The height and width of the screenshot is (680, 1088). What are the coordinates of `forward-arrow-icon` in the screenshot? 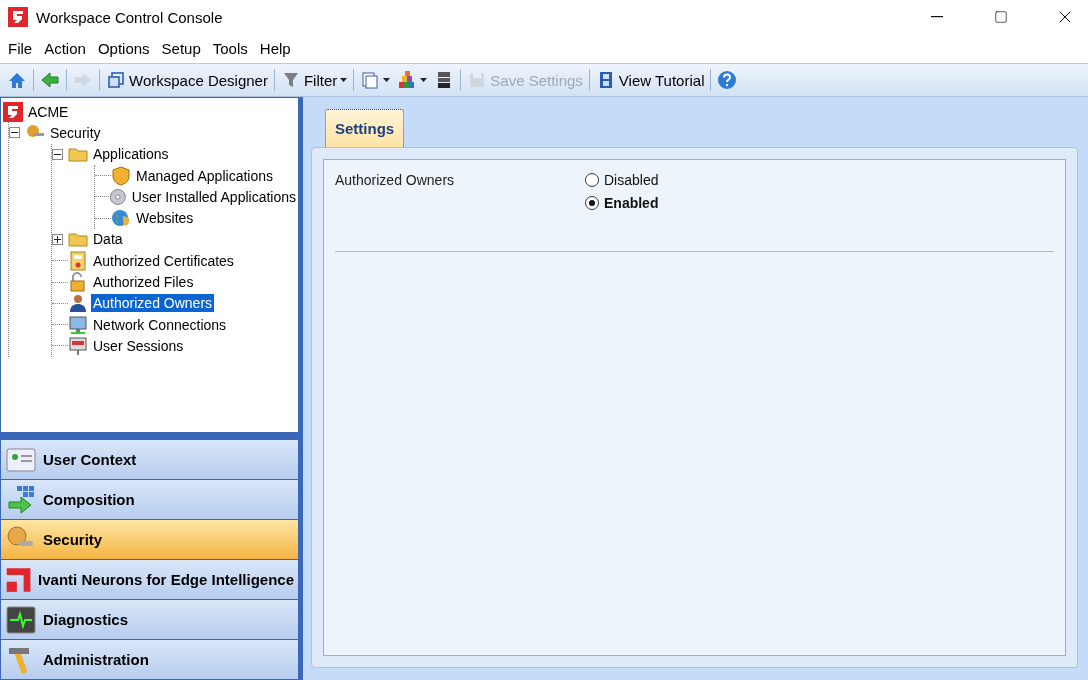 It's located at (83, 80).